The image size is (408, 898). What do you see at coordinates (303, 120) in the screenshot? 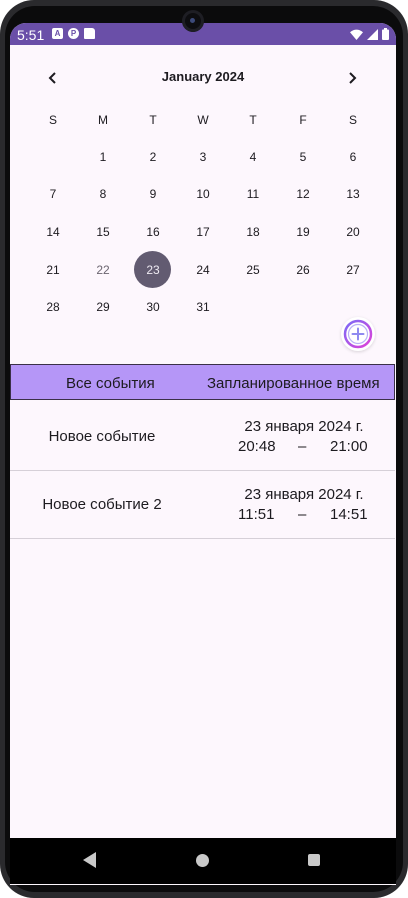
I see `weekday-label: F` at bounding box center [303, 120].